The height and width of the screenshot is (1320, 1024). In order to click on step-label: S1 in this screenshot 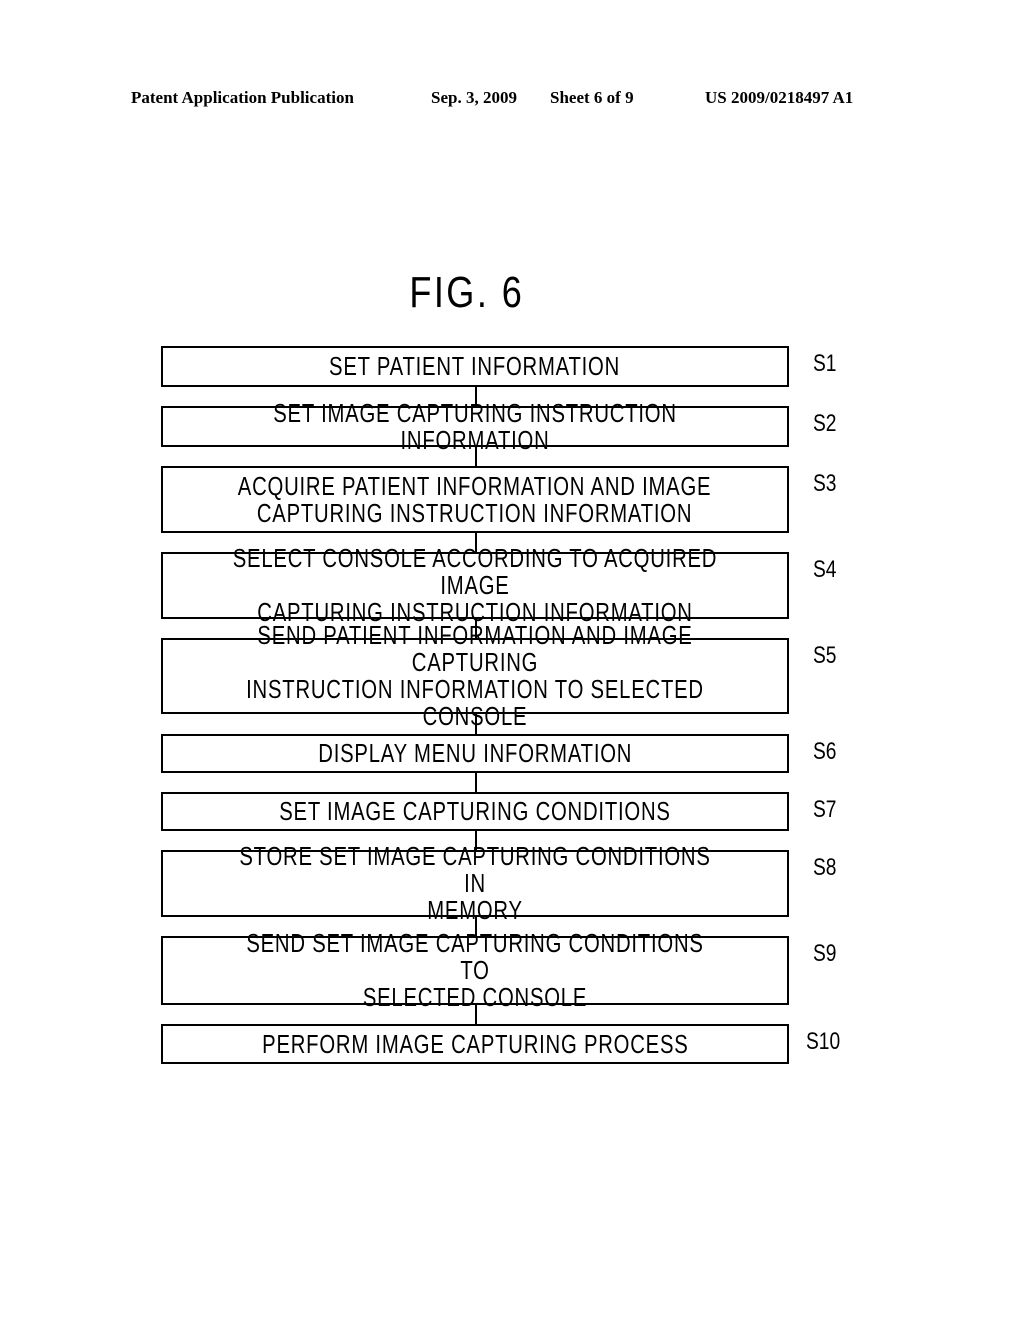, I will do `click(825, 363)`.